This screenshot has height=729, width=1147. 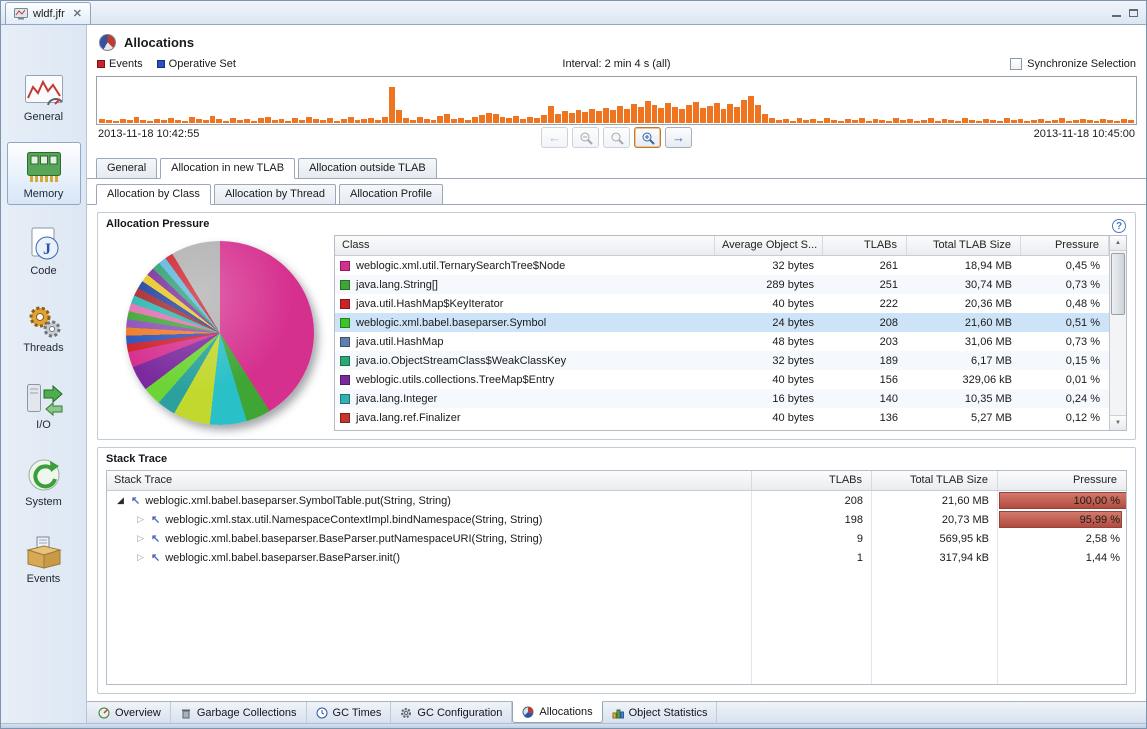 What do you see at coordinates (557, 712) in the screenshot?
I see `page-tab-allocations: Allocations` at bounding box center [557, 712].